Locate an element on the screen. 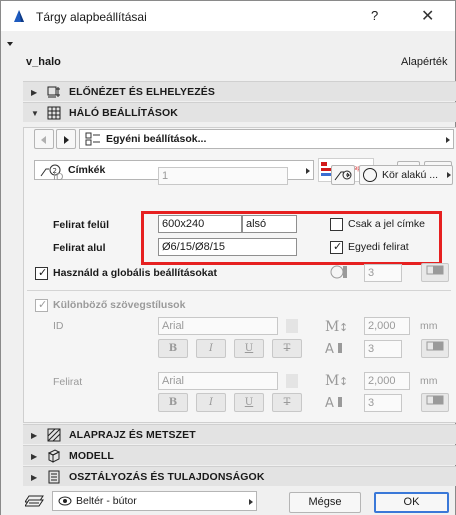 This screenshot has height=515, width=456. settings-list-icon is located at coordinates (92, 139).